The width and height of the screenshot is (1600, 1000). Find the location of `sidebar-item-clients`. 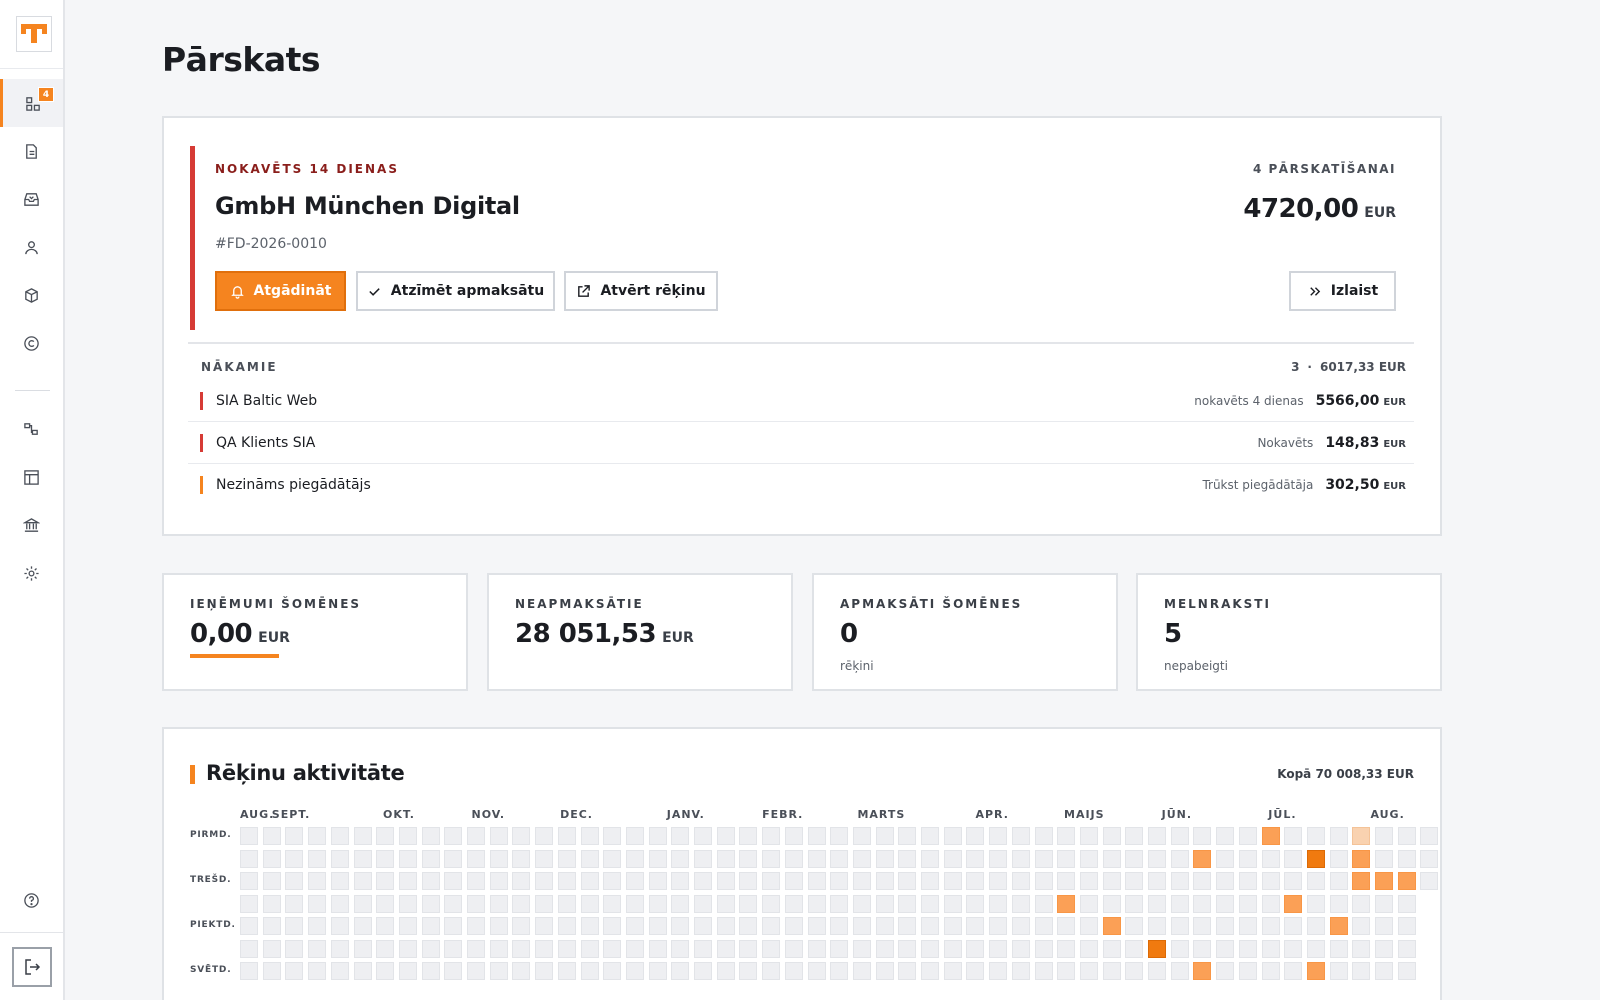

sidebar-item-clients is located at coordinates (31, 247).